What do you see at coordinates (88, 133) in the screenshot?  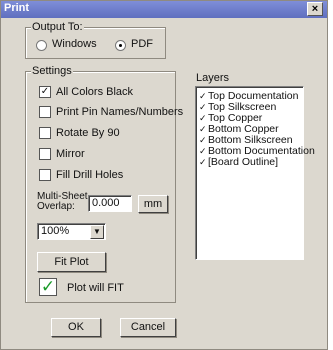 I see `rotate-by-90-label: Rotate By 90` at bounding box center [88, 133].